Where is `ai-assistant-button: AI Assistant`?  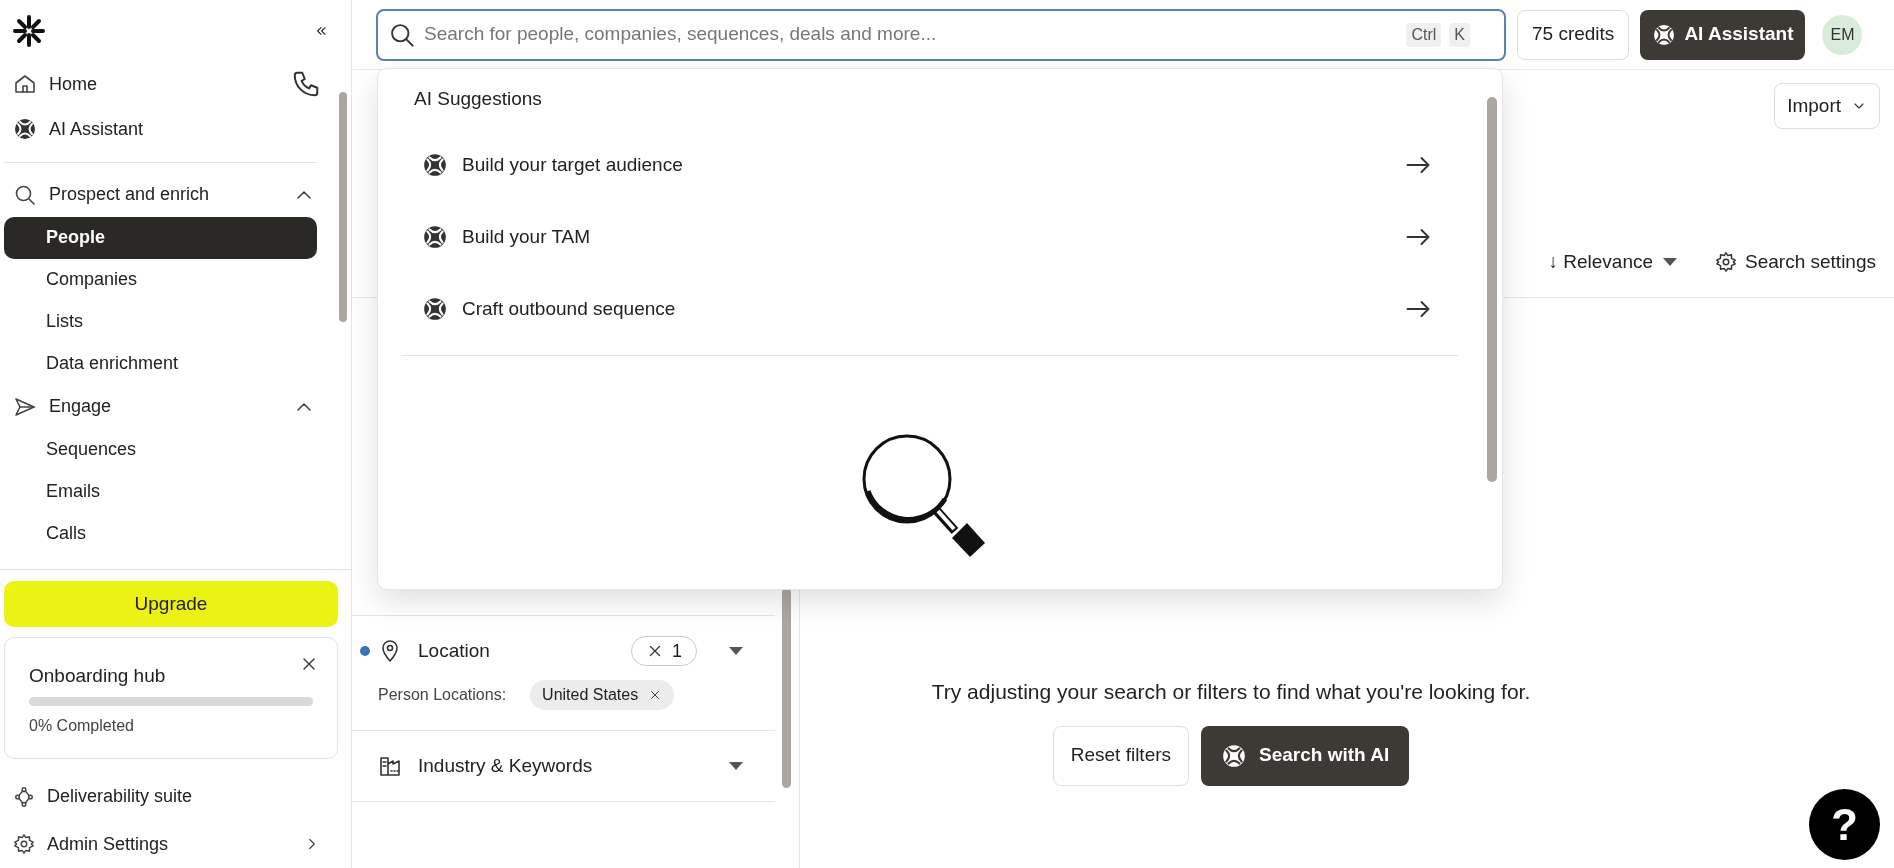 ai-assistant-button: AI Assistant is located at coordinates (1723, 34).